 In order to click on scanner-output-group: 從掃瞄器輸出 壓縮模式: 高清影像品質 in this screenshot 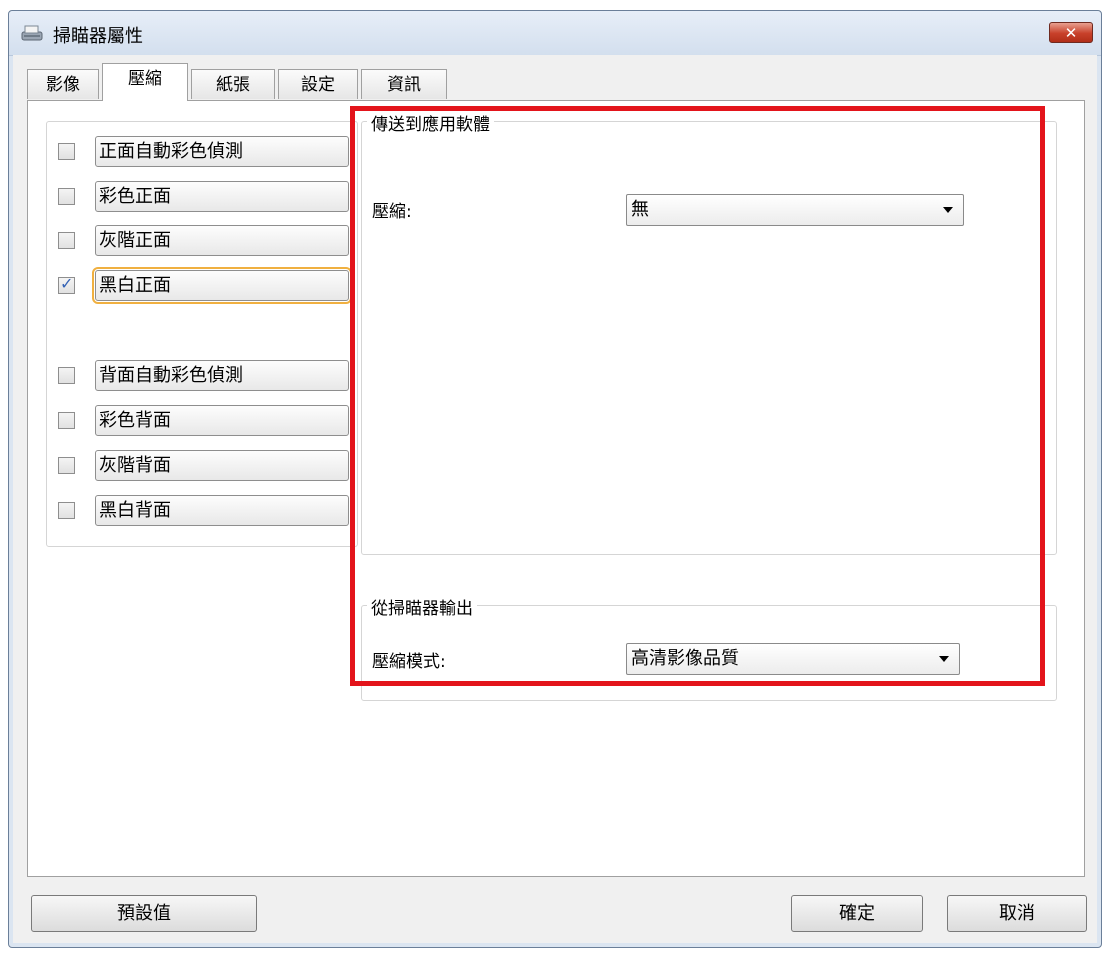, I will do `click(709, 647)`.